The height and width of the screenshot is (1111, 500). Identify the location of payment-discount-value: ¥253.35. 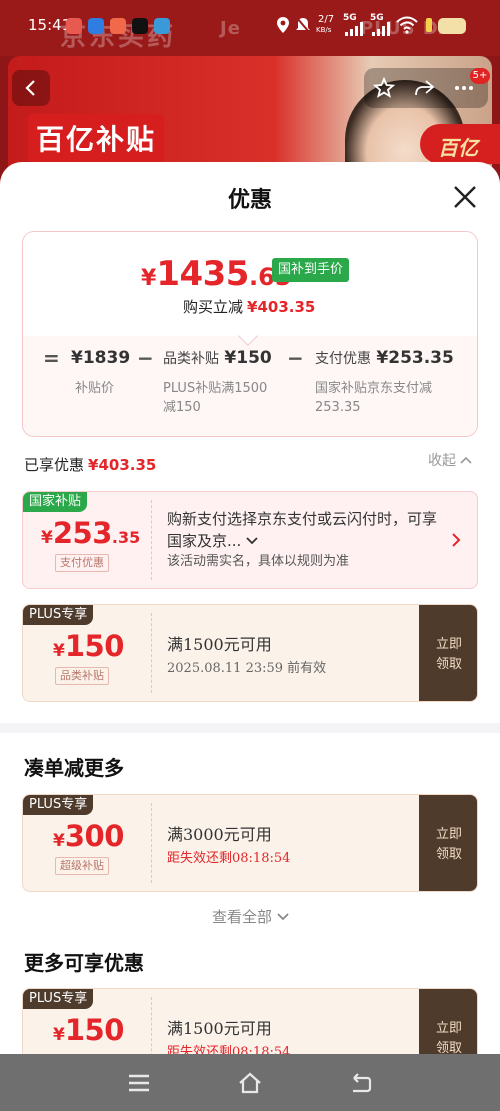
(415, 358).